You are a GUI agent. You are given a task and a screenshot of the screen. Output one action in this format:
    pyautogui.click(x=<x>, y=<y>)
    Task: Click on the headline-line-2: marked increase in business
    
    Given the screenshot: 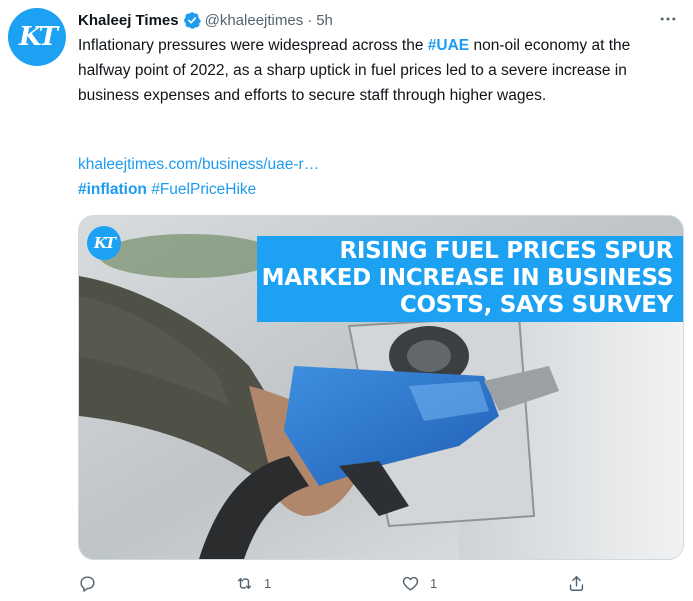 What is the action you would take?
    pyautogui.click(x=467, y=278)
    